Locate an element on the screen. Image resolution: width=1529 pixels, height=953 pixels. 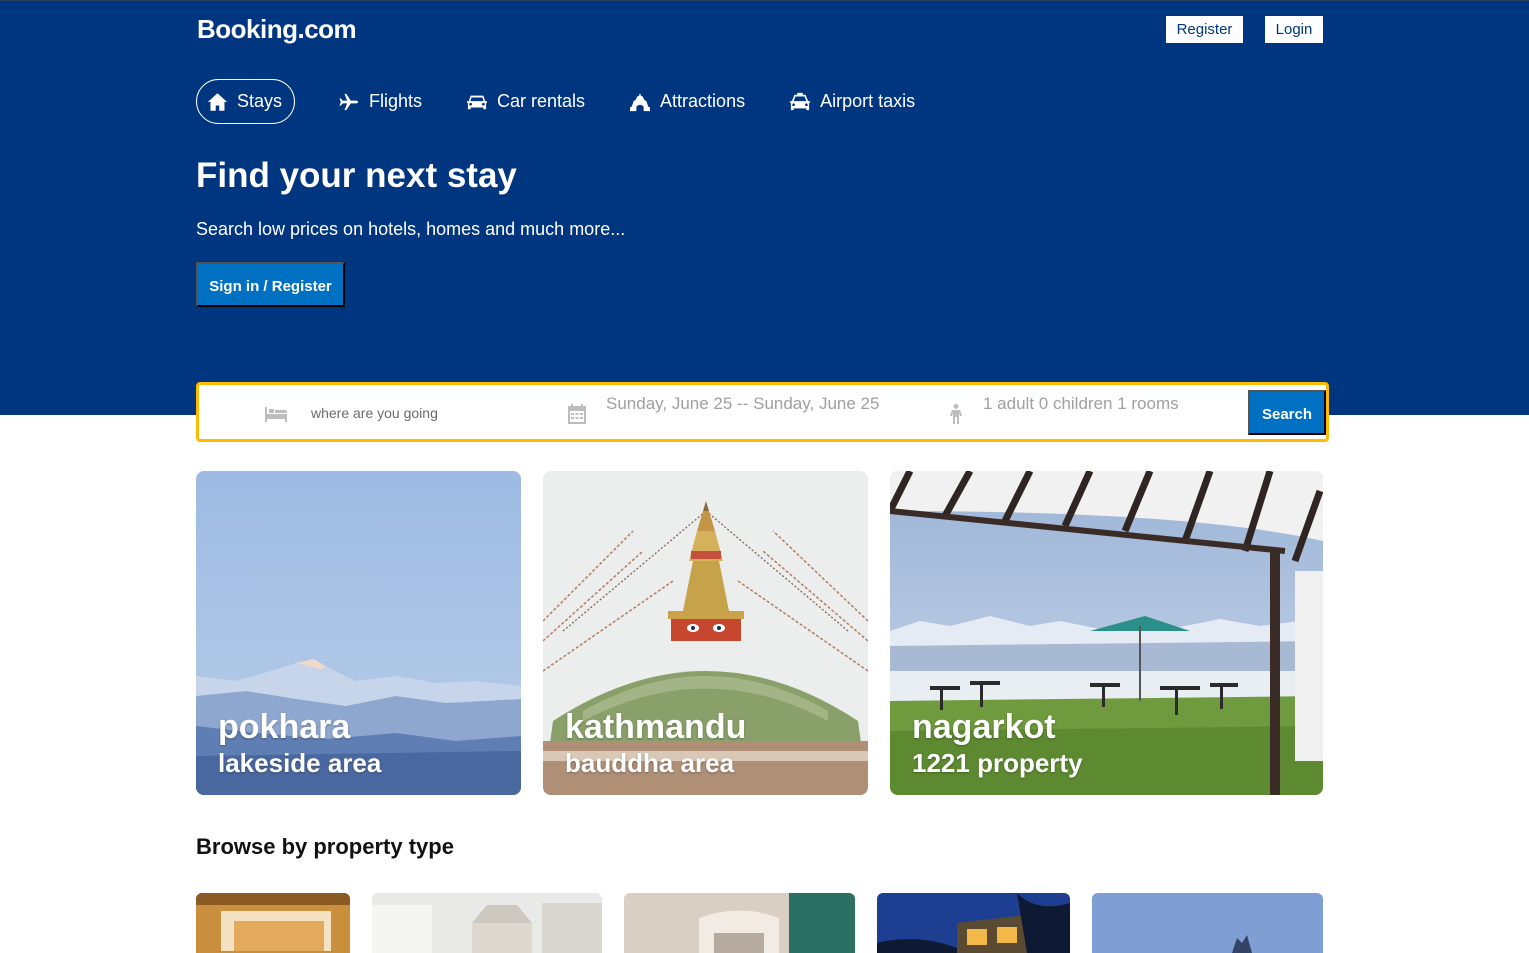
nav-item-label: Attractions is located at coordinates (703, 101).